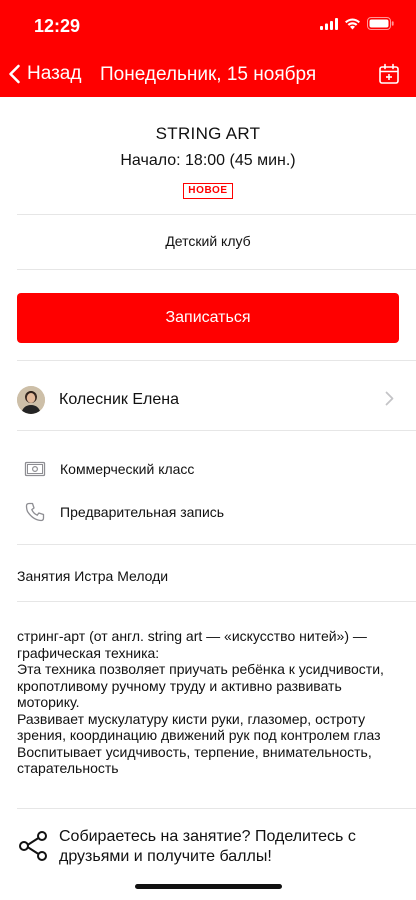 The image size is (416, 900). What do you see at coordinates (119, 399) in the screenshot?
I see `trainer-name: Колесник Елена` at bounding box center [119, 399].